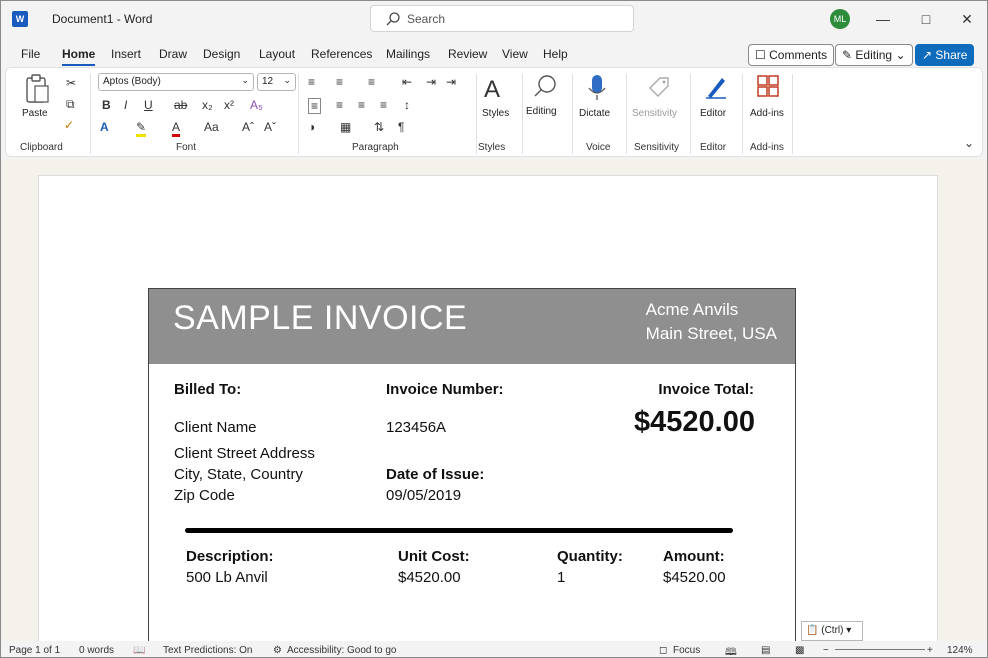  Describe the element at coordinates (276, 82) in the screenshot. I see `font-size-select: 12 ⌄` at that location.